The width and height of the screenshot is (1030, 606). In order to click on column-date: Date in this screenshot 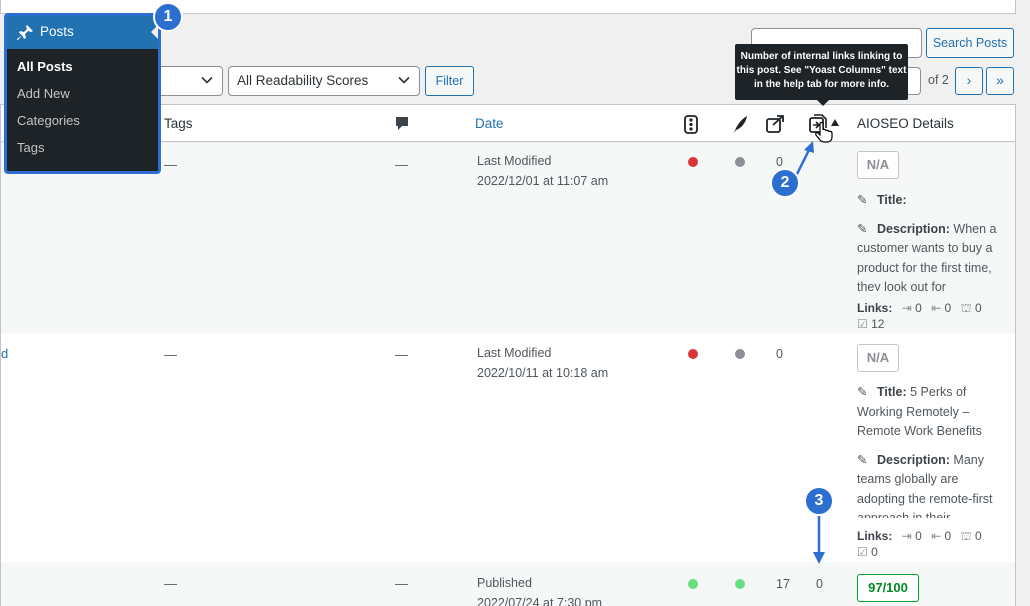, I will do `click(489, 123)`.